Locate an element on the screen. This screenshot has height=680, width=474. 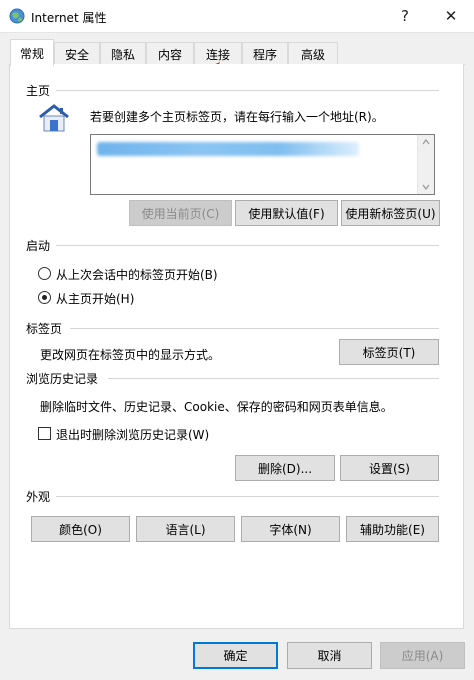
fonts-button: 字体(N) is located at coordinates (290, 529).